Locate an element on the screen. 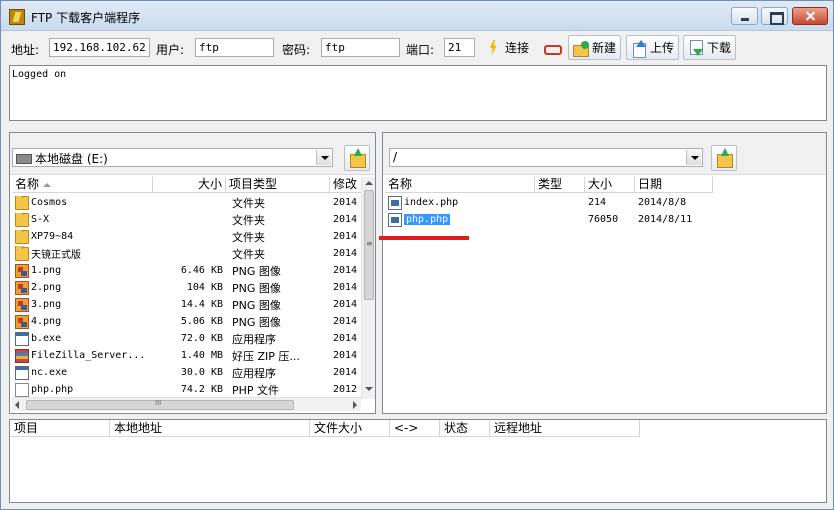 This screenshot has height=510, width=834. remote-path-select: / is located at coordinates (546, 157).